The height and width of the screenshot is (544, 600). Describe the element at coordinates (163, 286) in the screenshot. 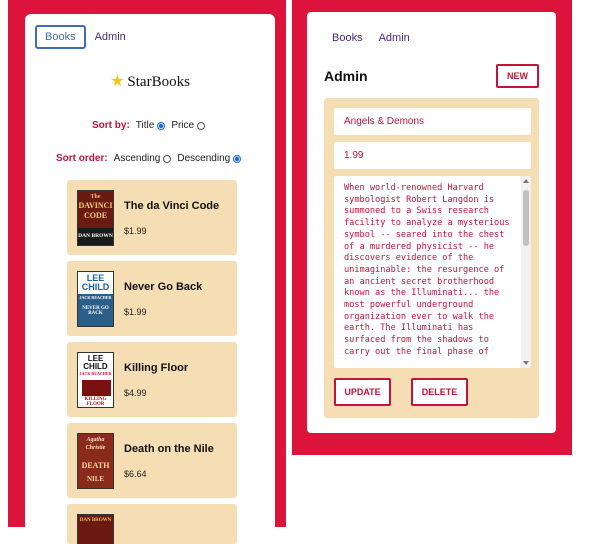

I see `book-title: Never Go Back` at that location.